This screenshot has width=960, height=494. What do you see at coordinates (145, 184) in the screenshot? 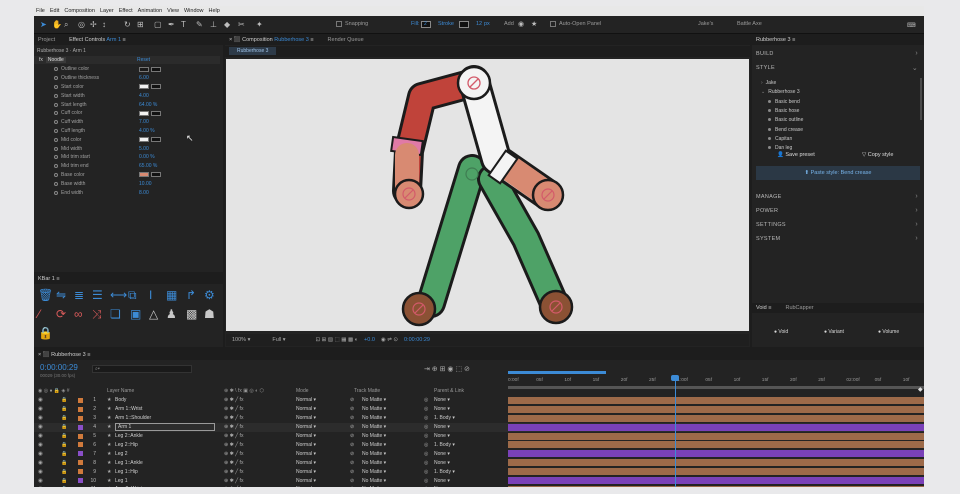
I see `property-value: 10.00` at bounding box center [145, 184].